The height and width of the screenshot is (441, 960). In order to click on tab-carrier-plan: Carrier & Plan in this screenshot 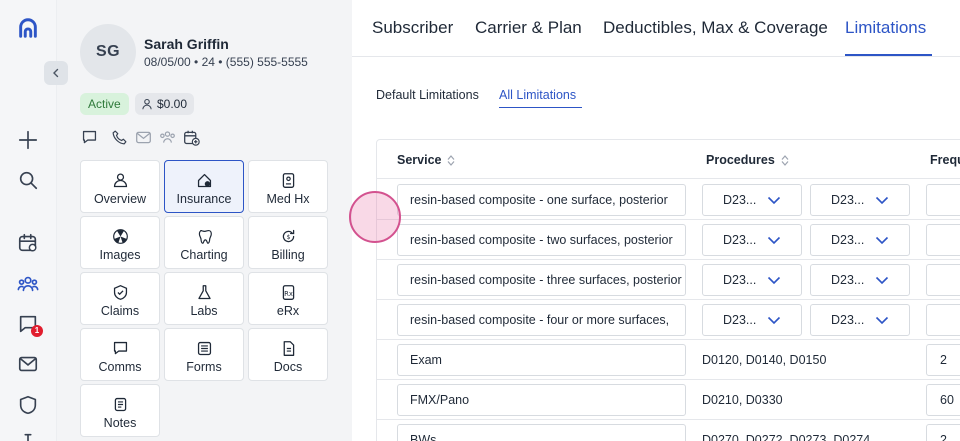, I will do `click(528, 28)`.